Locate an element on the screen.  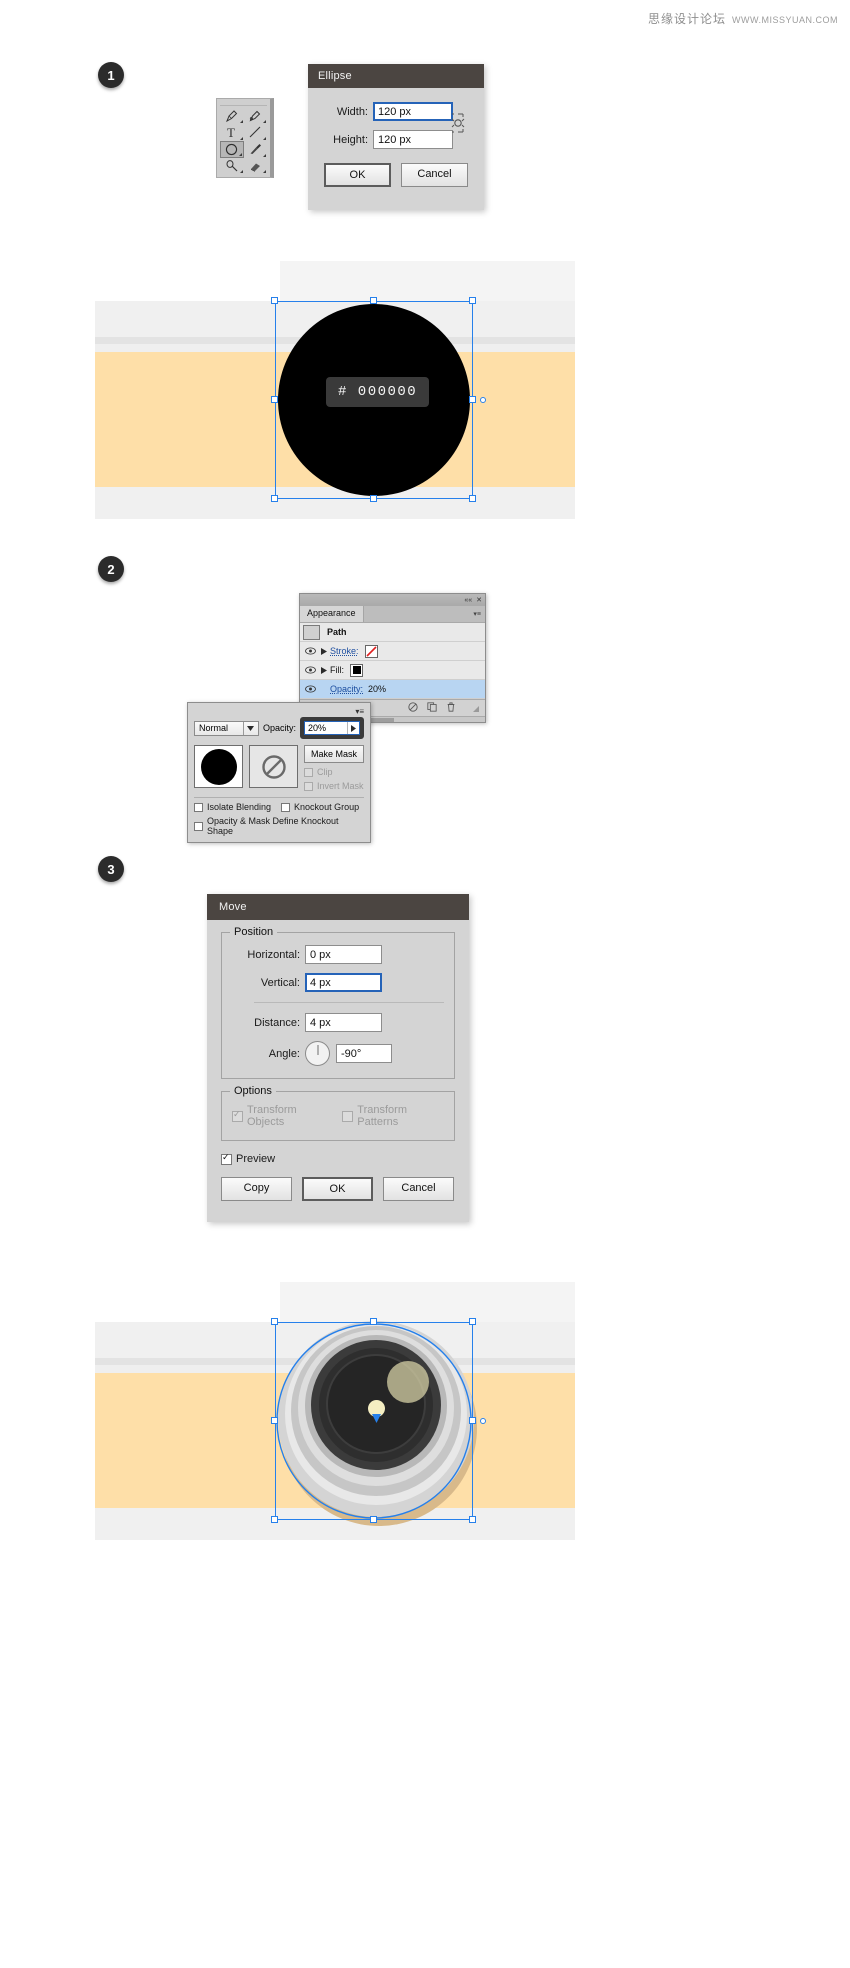
vertical-label: Vertical: is located at coordinates (280, 982).